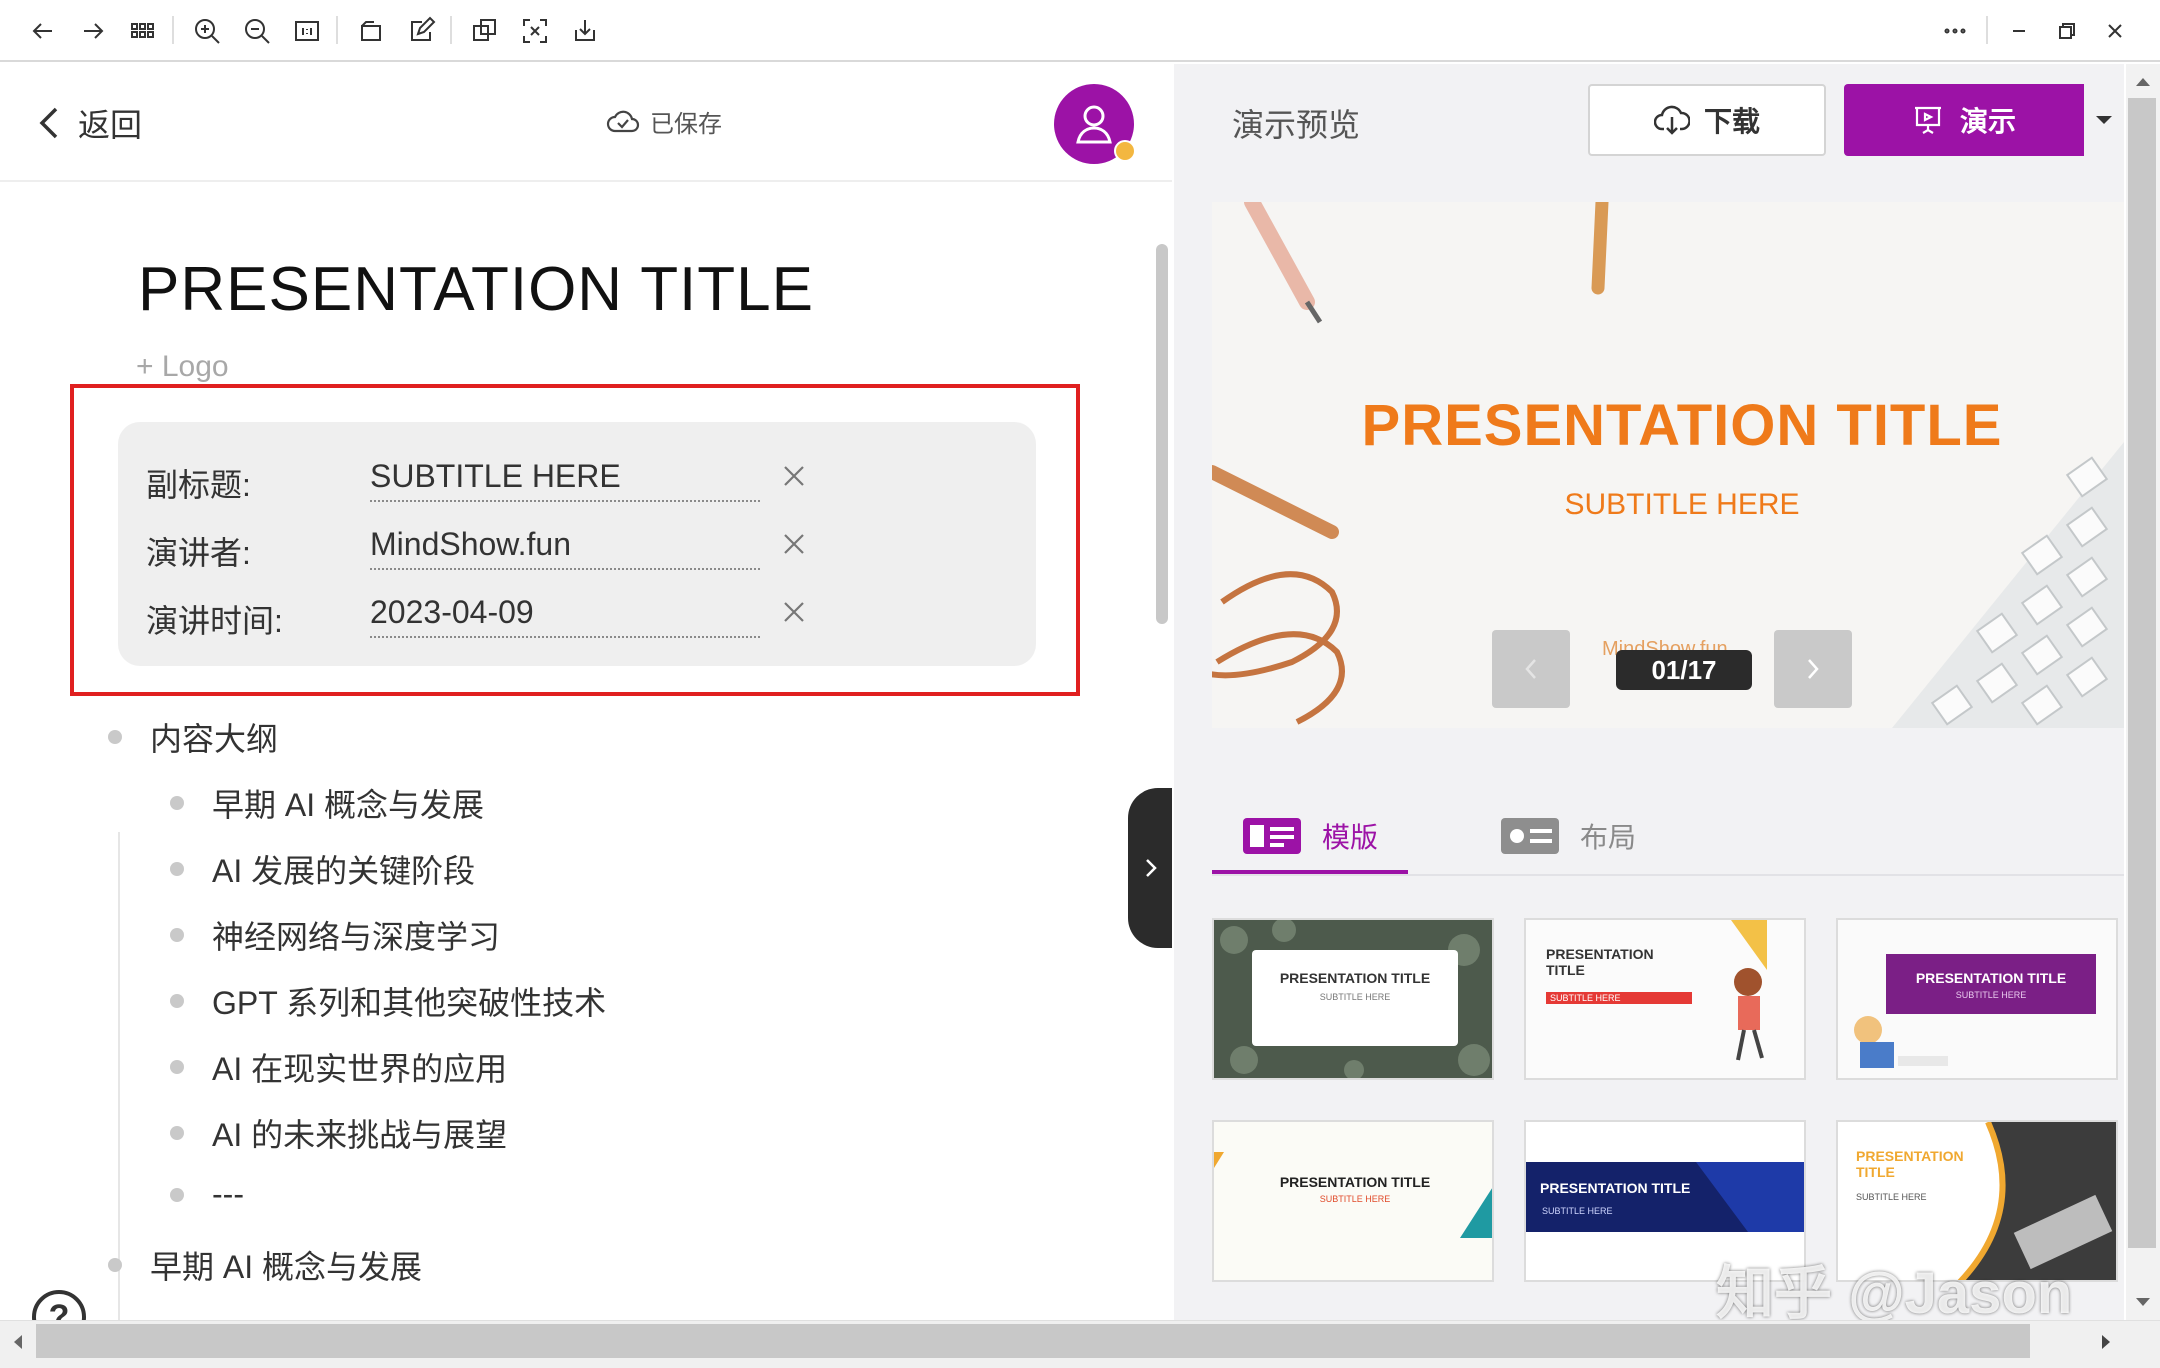  I want to click on user-icon, so click(1094, 124).